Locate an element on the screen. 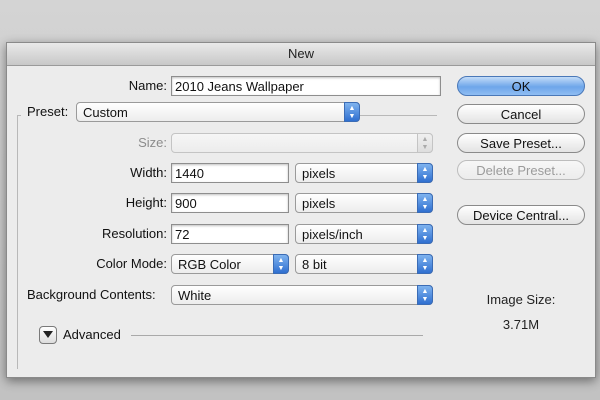 The image size is (600, 400). resolution-label: Resolution: is located at coordinates (134, 233).